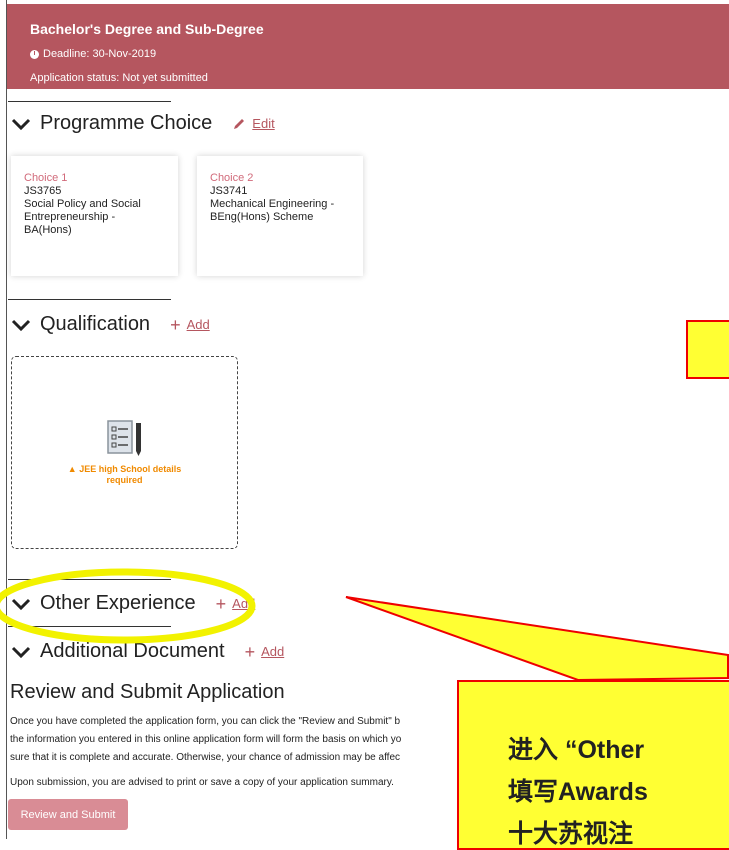 The image size is (729, 850). I want to click on edit-link: Edit, so click(263, 123).